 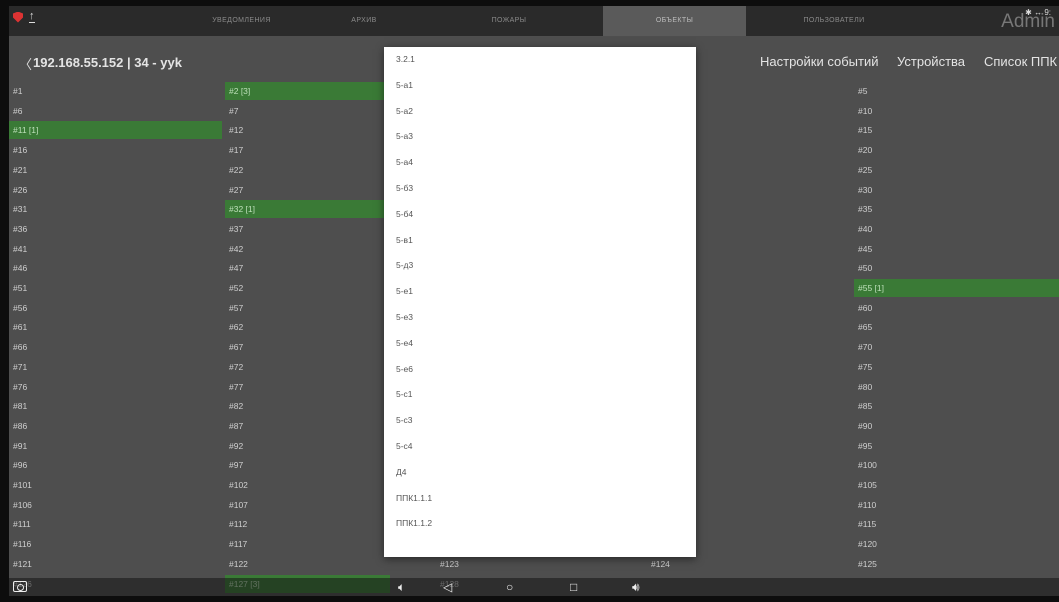 I want to click on popup-item: 5-с1, so click(x=540, y=395).